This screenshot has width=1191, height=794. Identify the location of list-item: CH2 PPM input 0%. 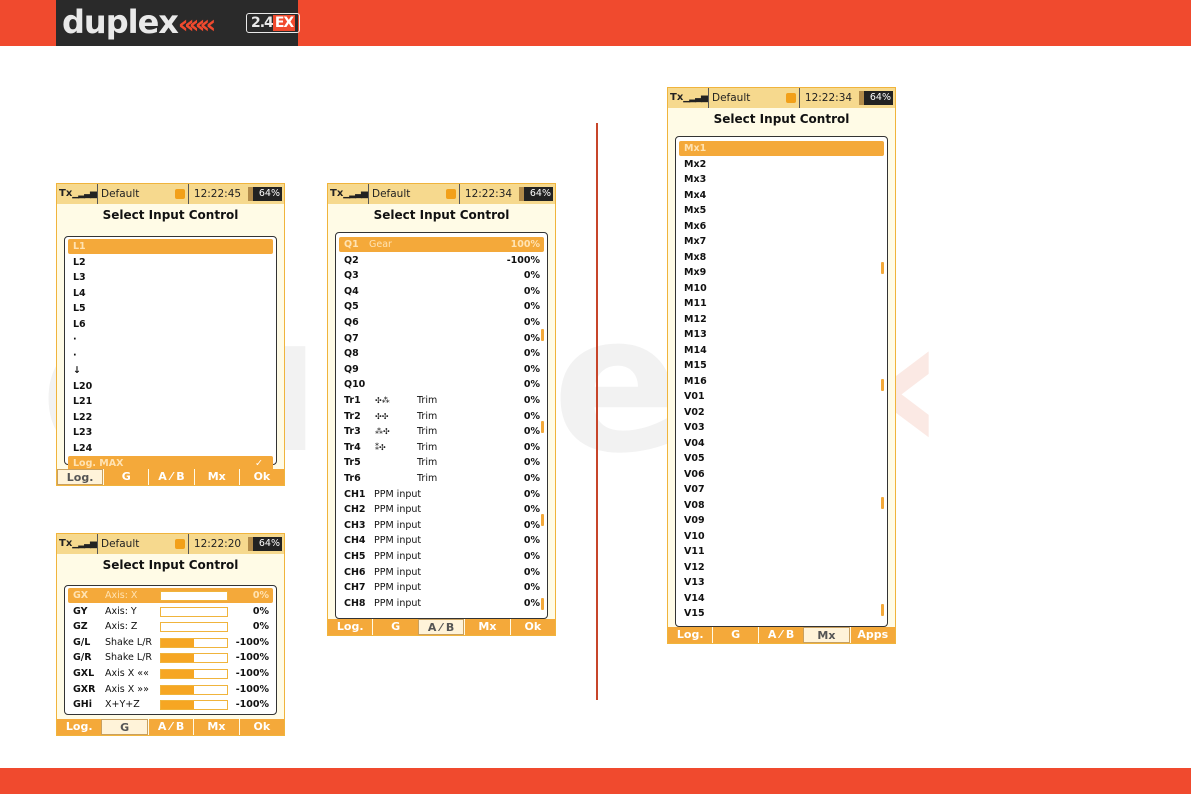
(441, 509).